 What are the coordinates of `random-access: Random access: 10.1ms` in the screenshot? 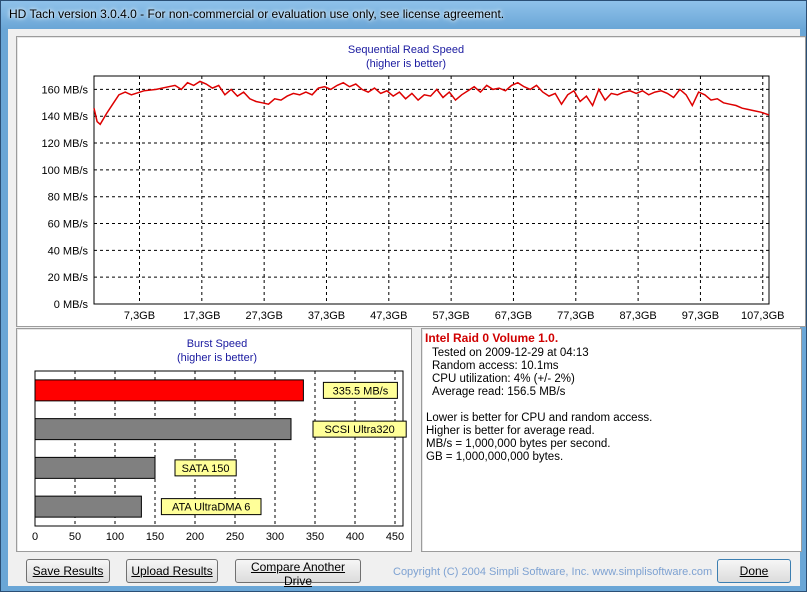 It's located at (495, 366).